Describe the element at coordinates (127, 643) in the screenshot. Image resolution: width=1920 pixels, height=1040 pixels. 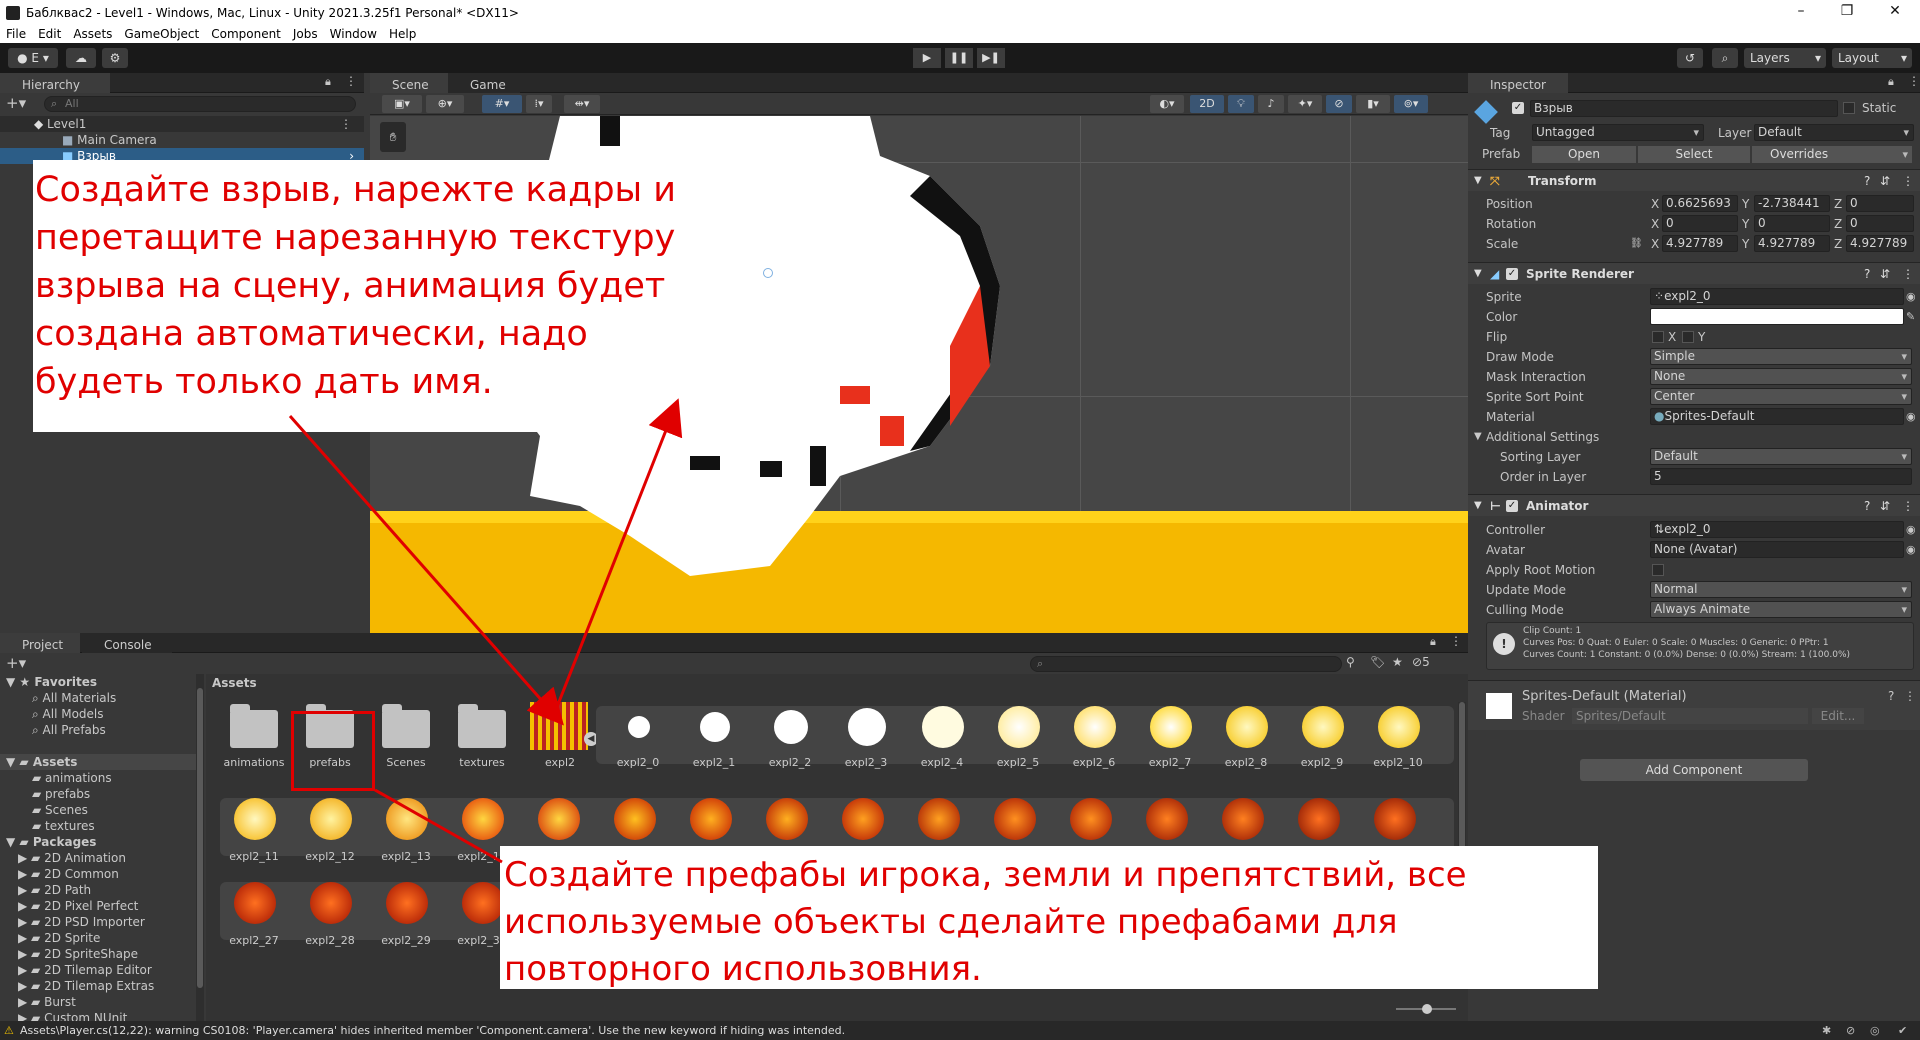
I see `tab-console: Console` at that location.